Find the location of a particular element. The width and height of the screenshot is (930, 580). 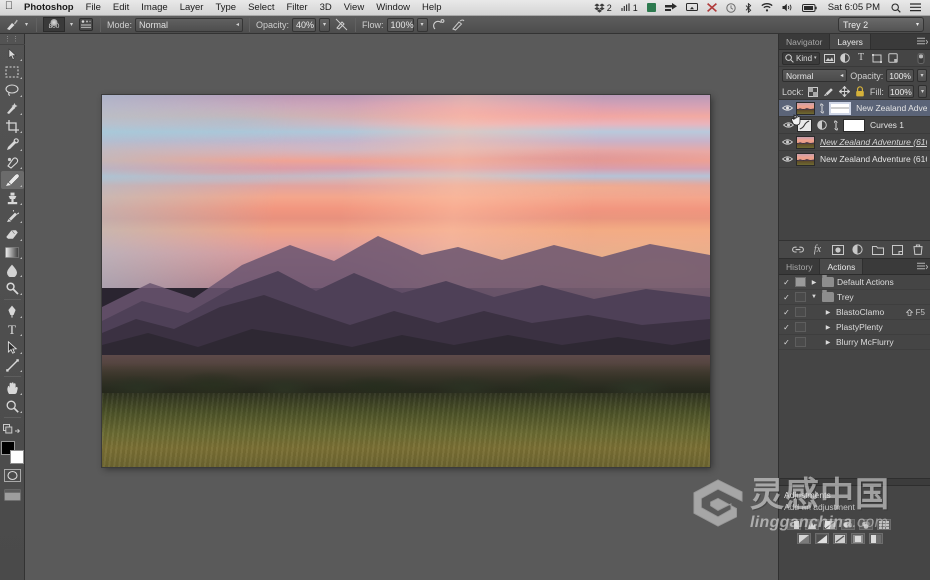

pen-tool is located at coordinates (12, 311).